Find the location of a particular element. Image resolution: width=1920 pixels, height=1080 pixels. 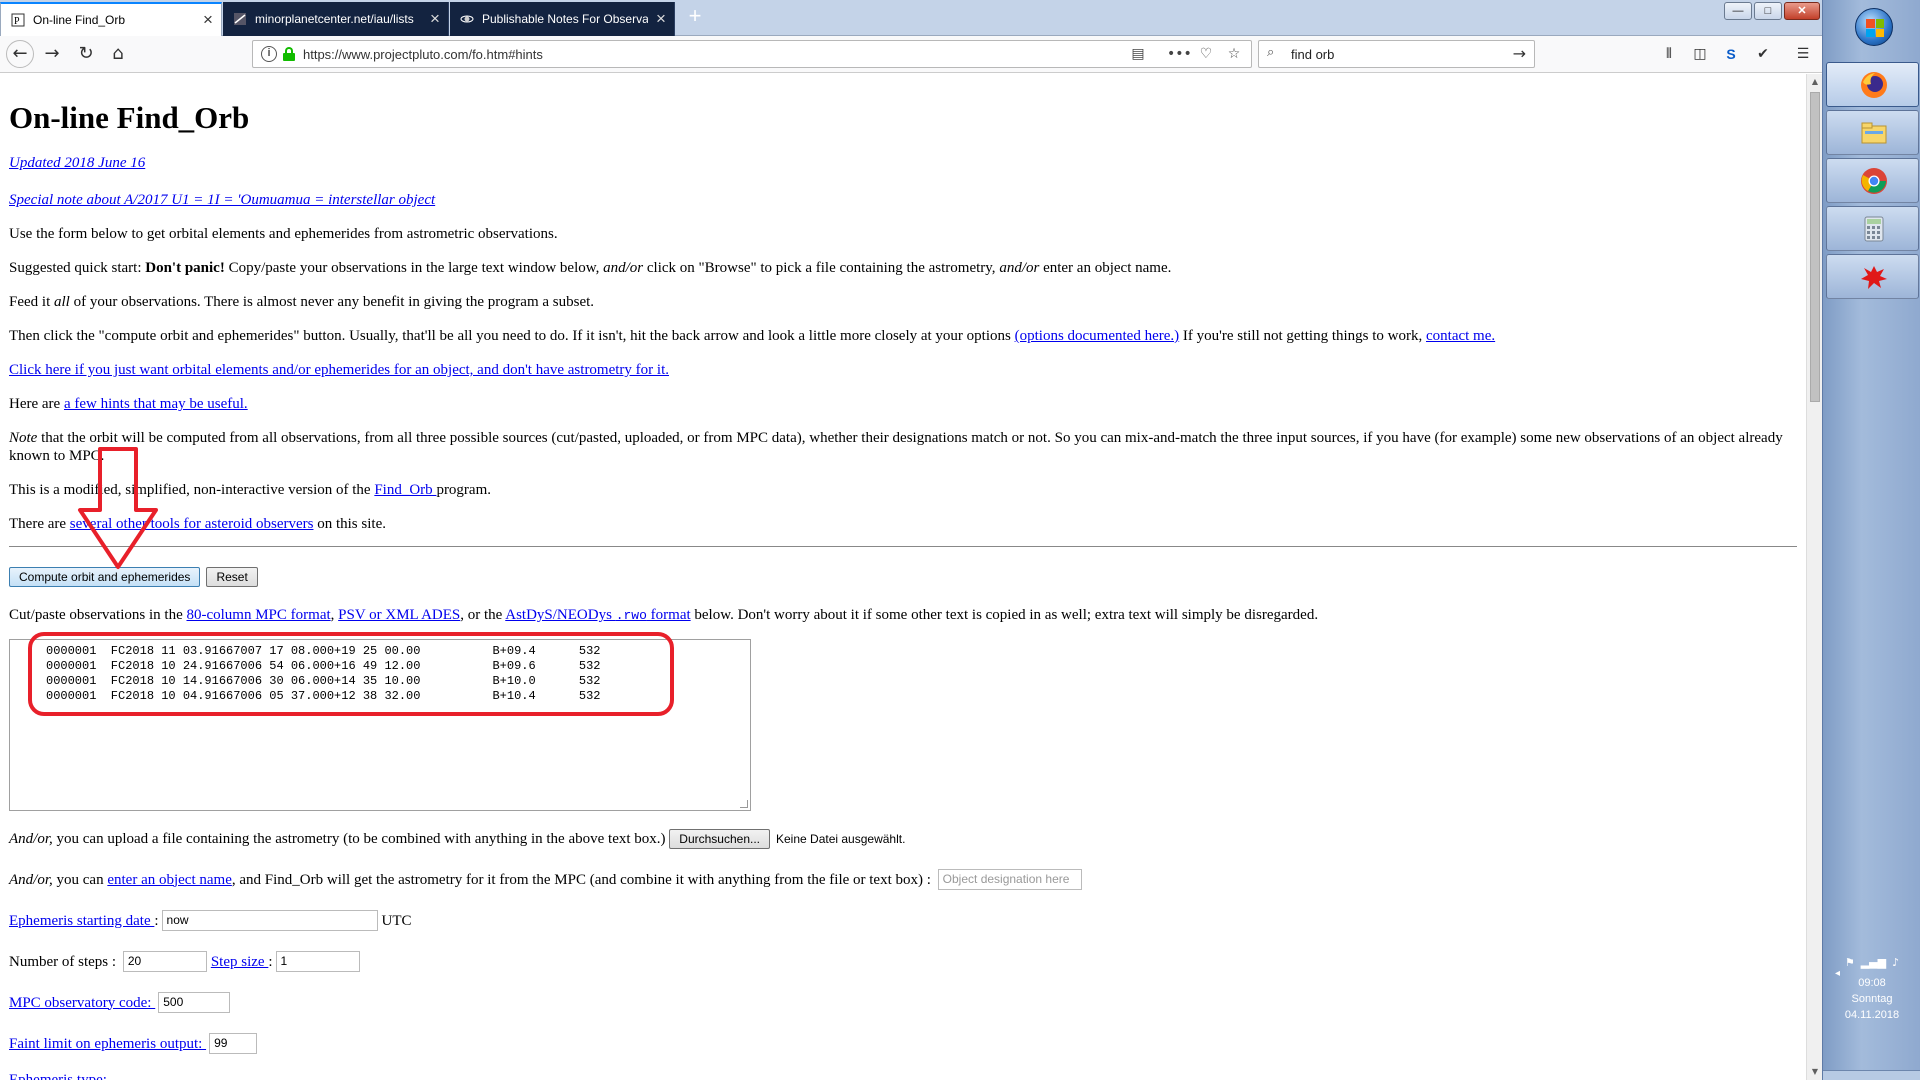

forward-arrow-icon: → is located at coordinates (52, 54).